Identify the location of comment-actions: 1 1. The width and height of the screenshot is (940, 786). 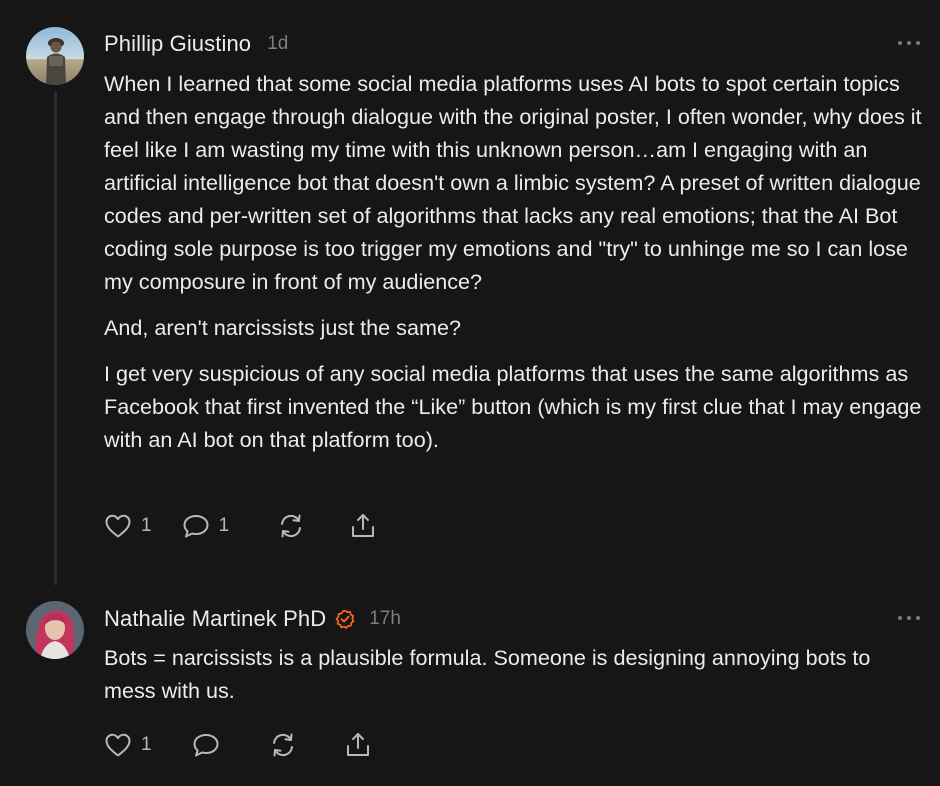
(240, 526).